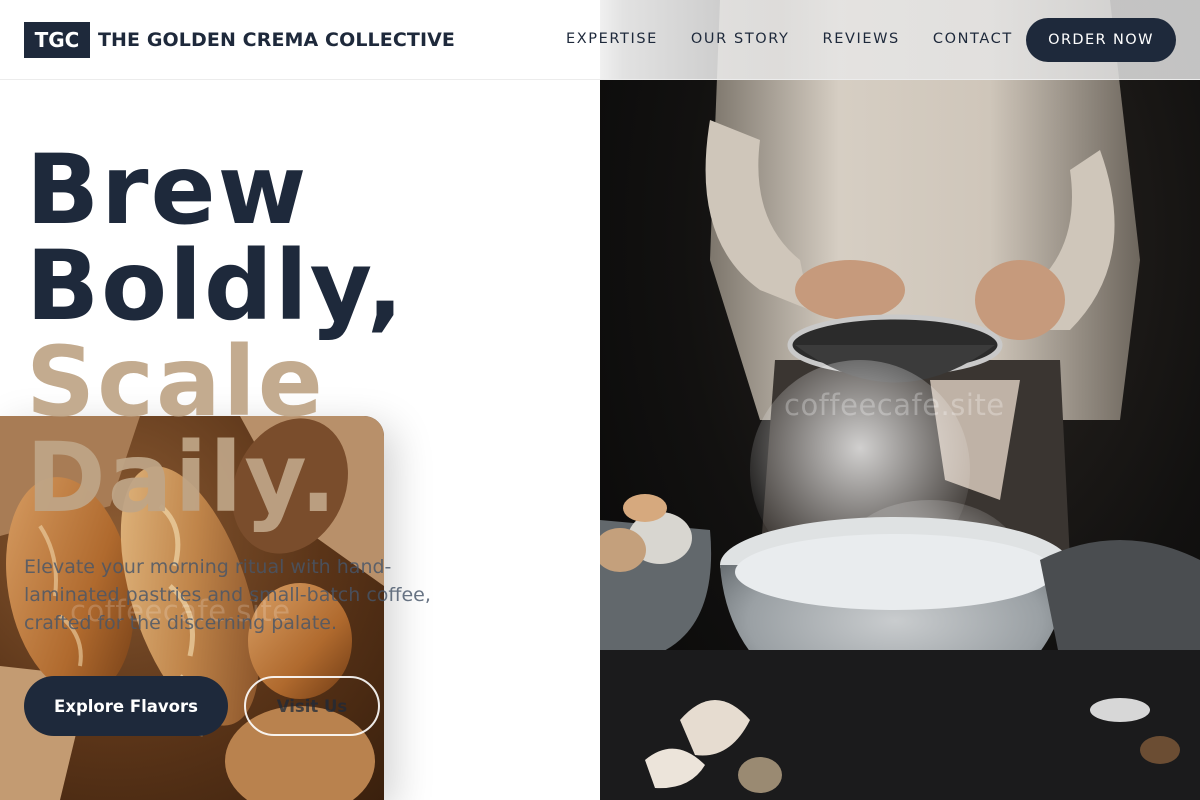 This screenshot has height=800, width=1200. What do you see at coordinates (216, 286) in the screenshot?
I see `headline-line-boldly: Boldly,` at bounding box center [216, 286].